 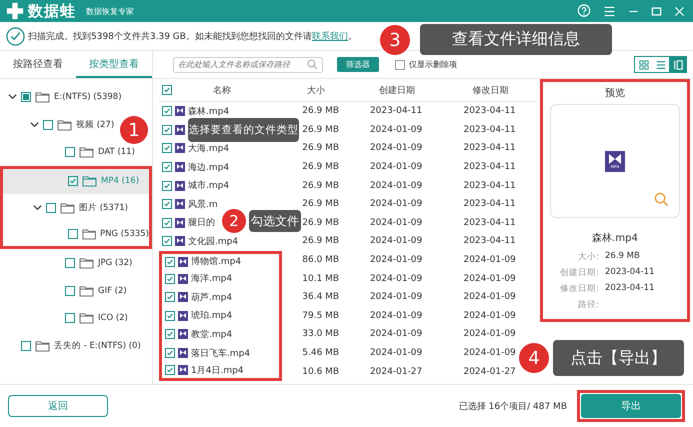 I want to click on file-name: 文化园.mp4, so click(x=213, y=242).